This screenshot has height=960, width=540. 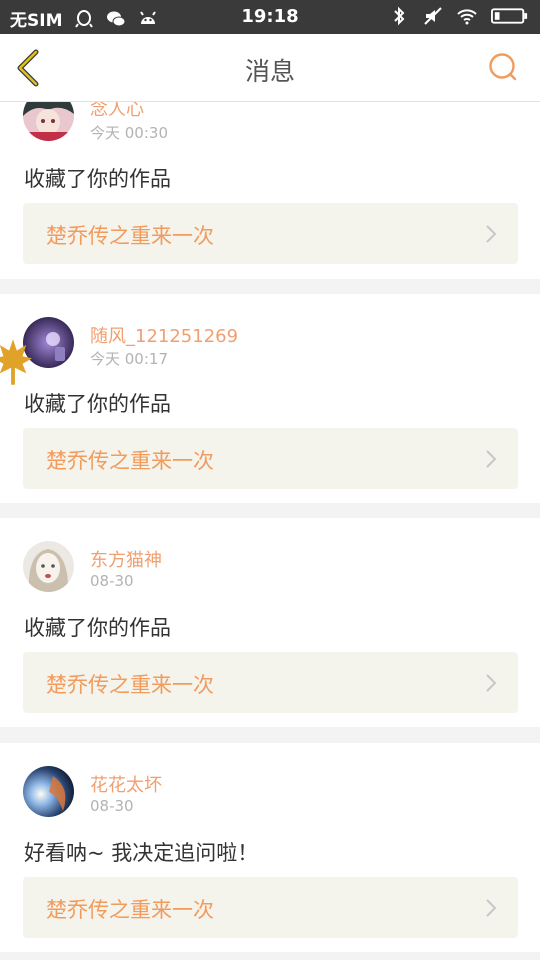 What do you see at coordinates (164, 335) in the screenshot?
I see `username: 随风_121251269` at bounding box center [164, 335].